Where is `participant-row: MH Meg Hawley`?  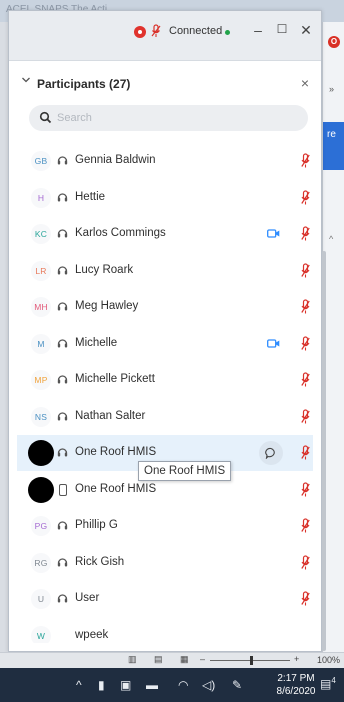 participant-row: MH Meg Hawley is located at coordinates (165, 307).